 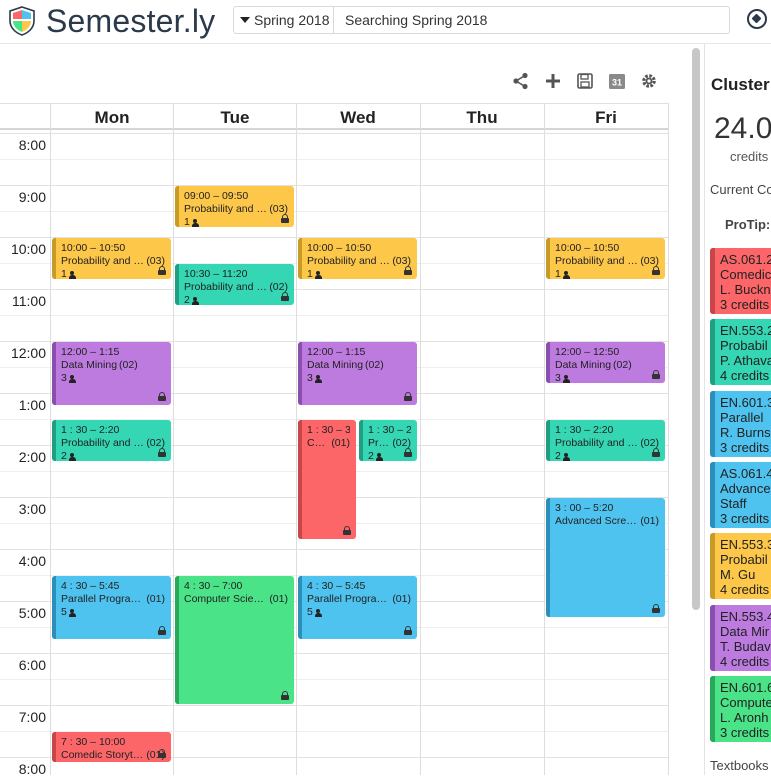 I want to click on course-slot: 1 : 30 – 2:20 Probability and S... (02) 2, so click(x=111, y=441).